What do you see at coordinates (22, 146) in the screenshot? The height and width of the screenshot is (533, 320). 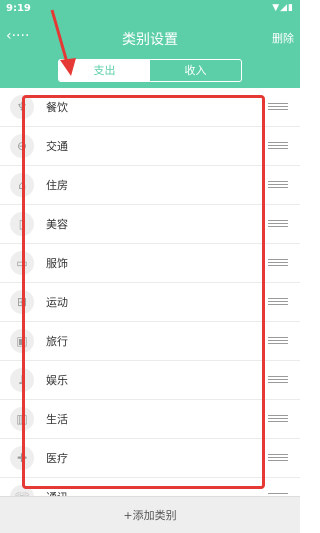 I see `car-icon: ⊖` at bounding box center [22, 146].